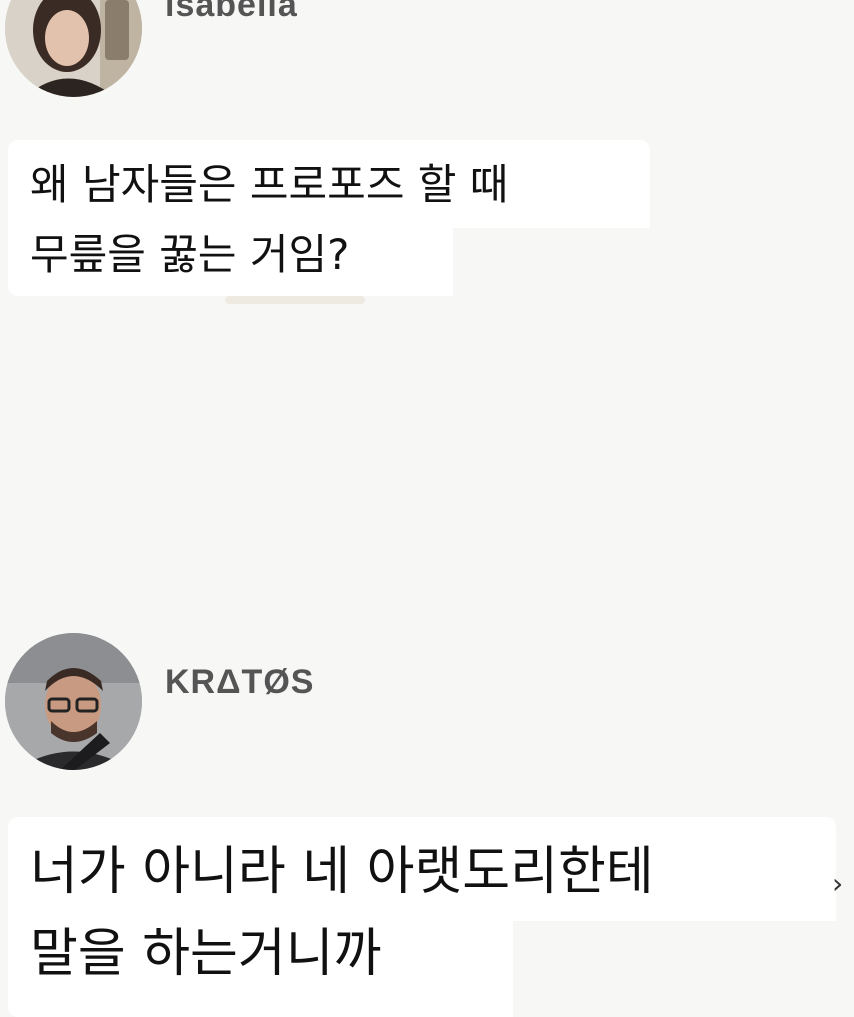  I want to click on username: KRΔTØS, so click(239, 682).